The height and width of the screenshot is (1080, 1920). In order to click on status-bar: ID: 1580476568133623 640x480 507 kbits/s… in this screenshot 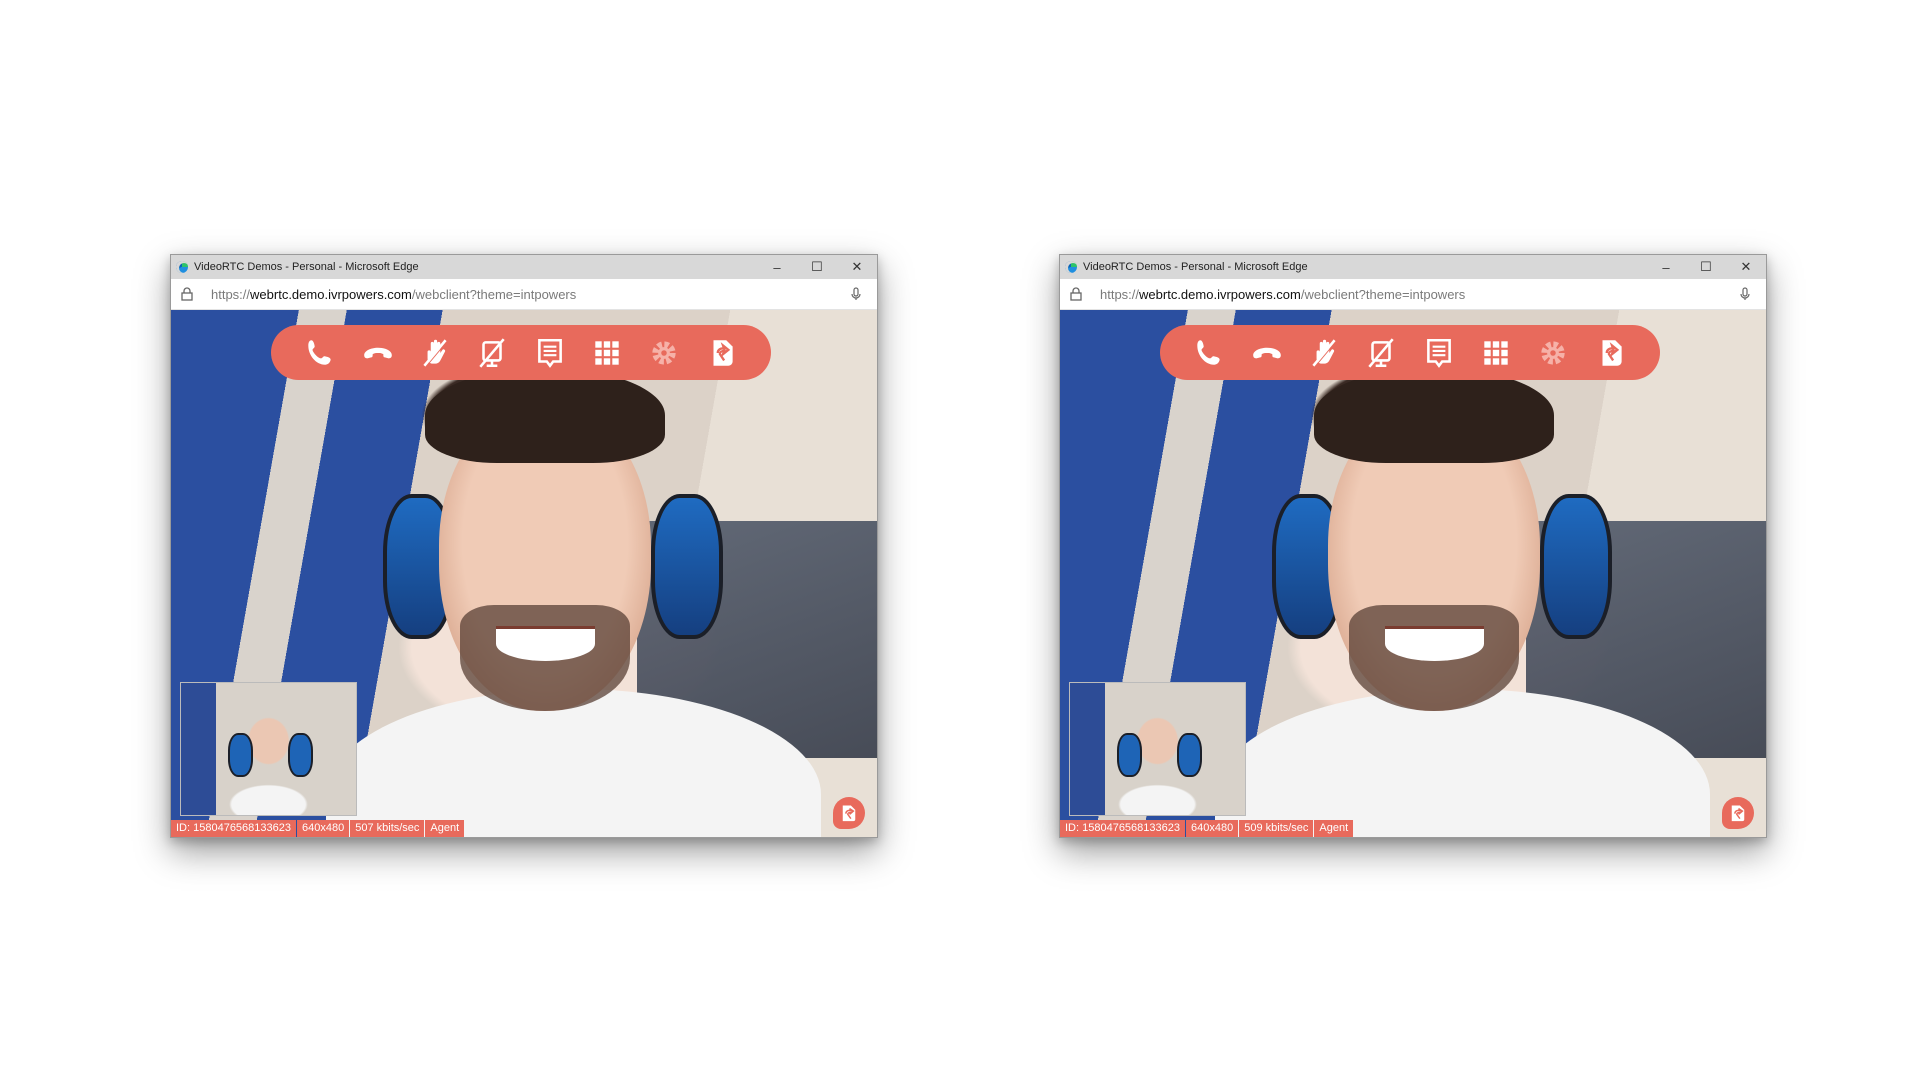, I will do `click(318, 828)`.